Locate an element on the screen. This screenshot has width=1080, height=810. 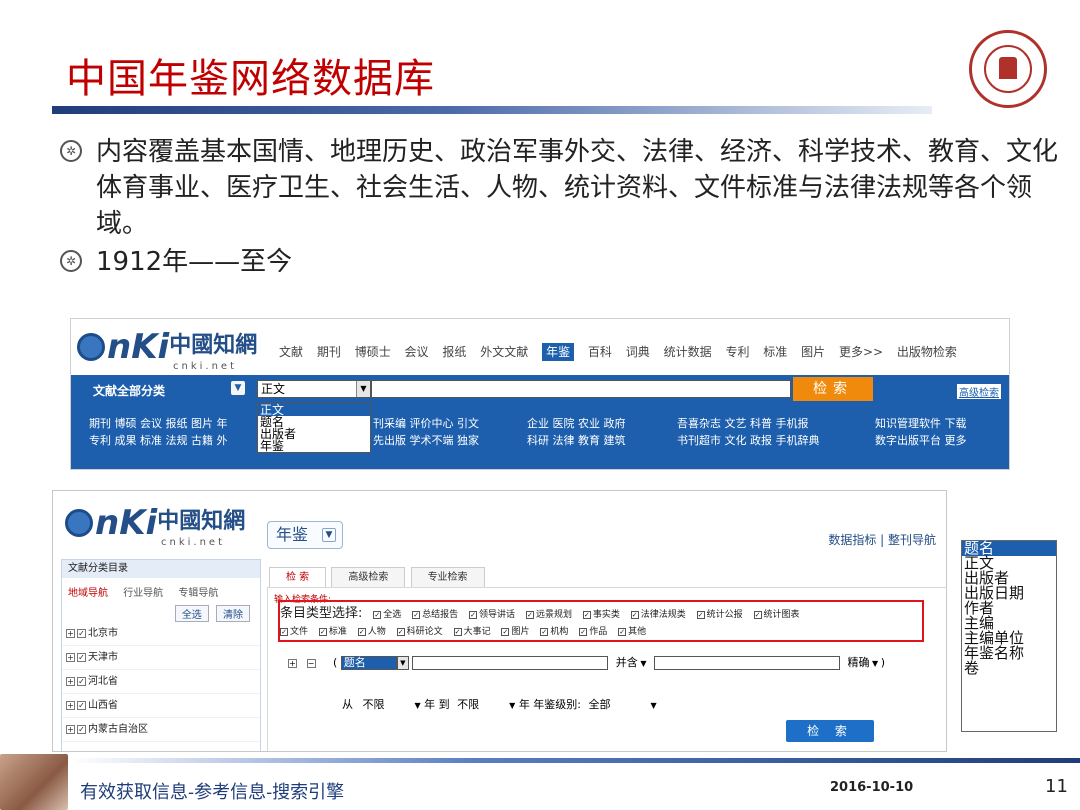
clear-button: 清除 is located at coordinates (233, 613).